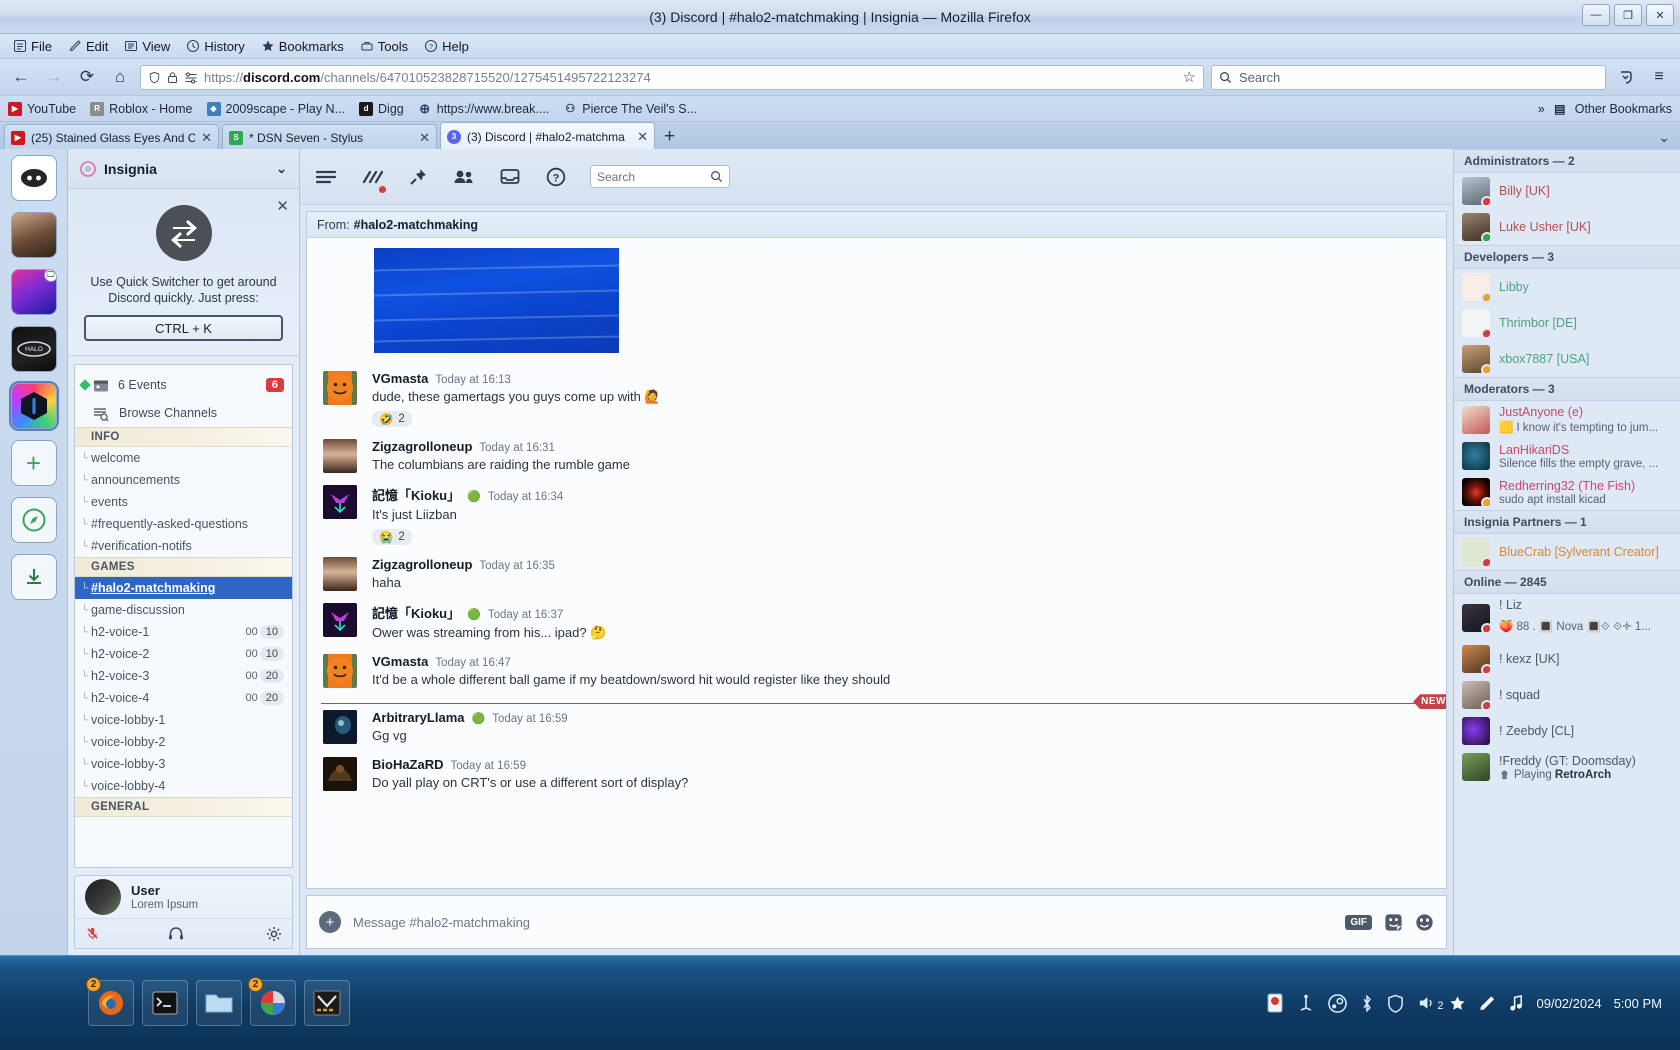 This screenshot has height=1050, width=1680. What do you see at coordinates (547, 136) in the screenshot?
I see `tab-discord: 3 (3) Discord | #halo2-matchma ✕` at bounding box center [547, 136].